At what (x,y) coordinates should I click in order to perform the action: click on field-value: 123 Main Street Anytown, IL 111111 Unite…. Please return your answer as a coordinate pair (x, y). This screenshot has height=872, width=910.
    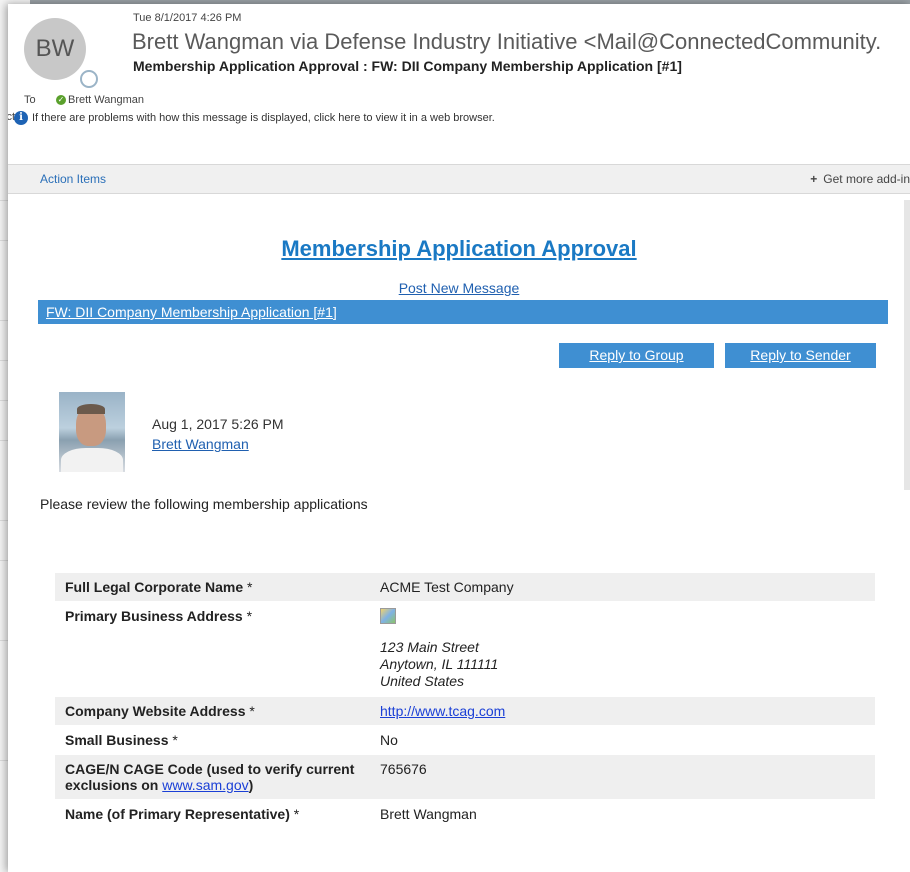
    Looking at the image, I should click on (621, 649).